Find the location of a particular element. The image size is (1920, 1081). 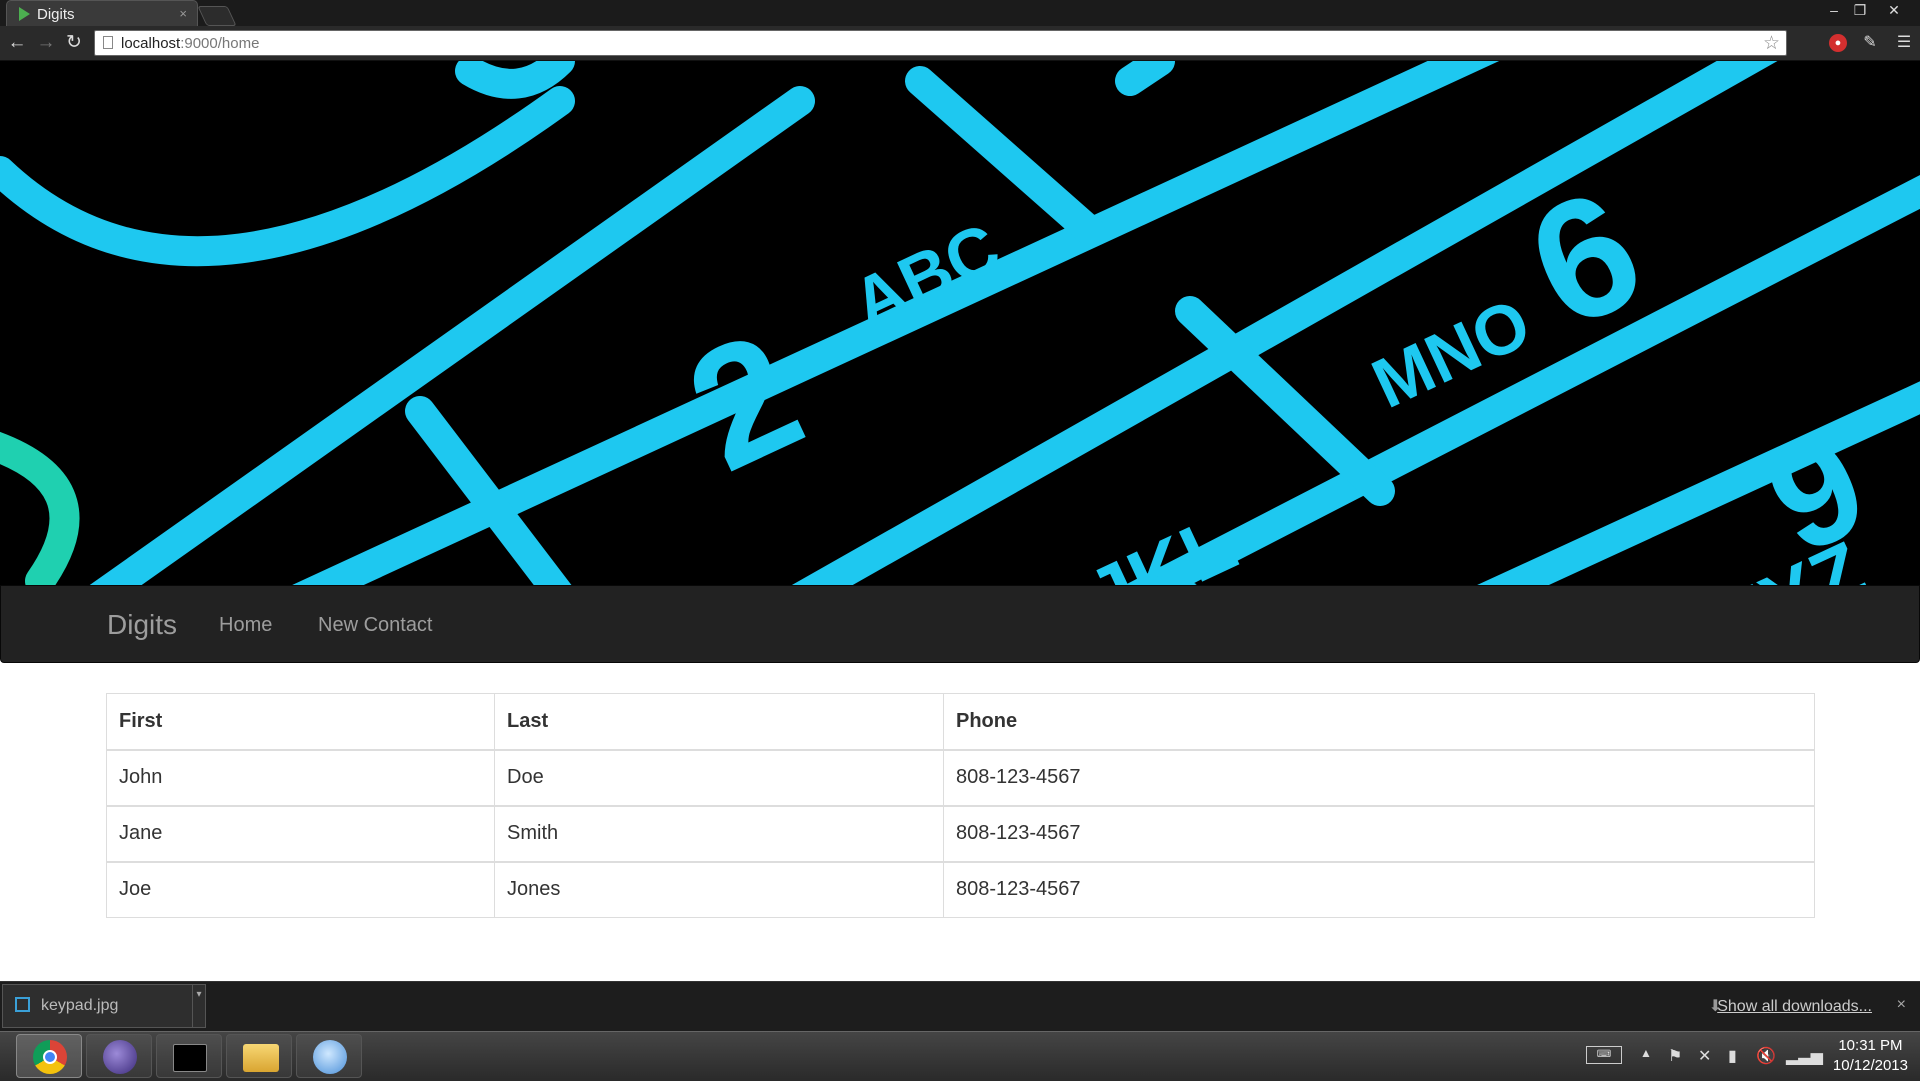

browser-titlebar: Digits × – ❐ ✕ is located at coordinates (960, 13).